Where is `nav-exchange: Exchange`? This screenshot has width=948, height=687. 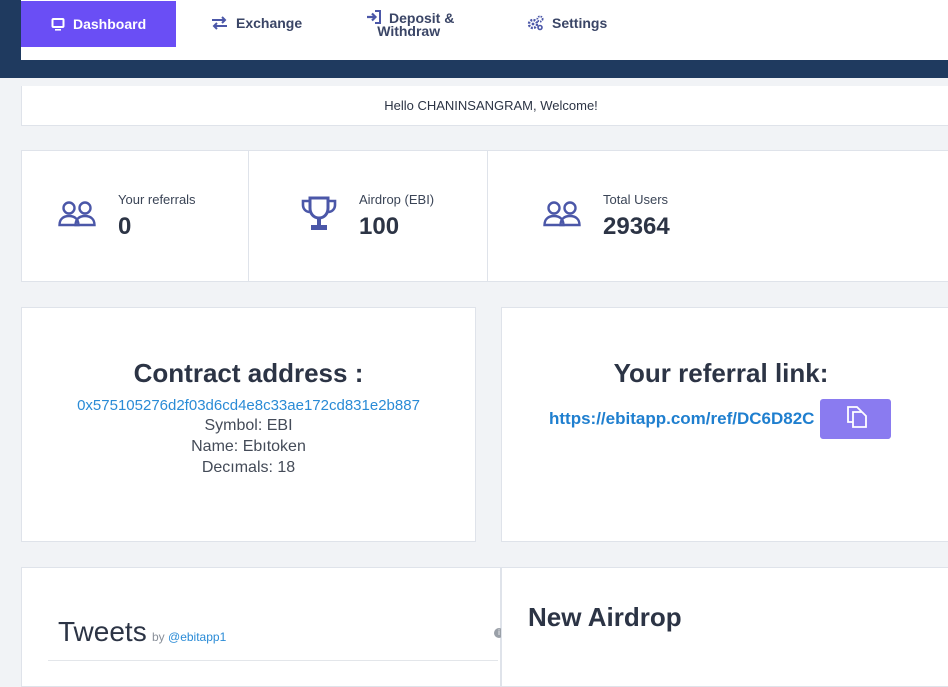
nav-exchange: Exchange is located at coordinates (256, 23).